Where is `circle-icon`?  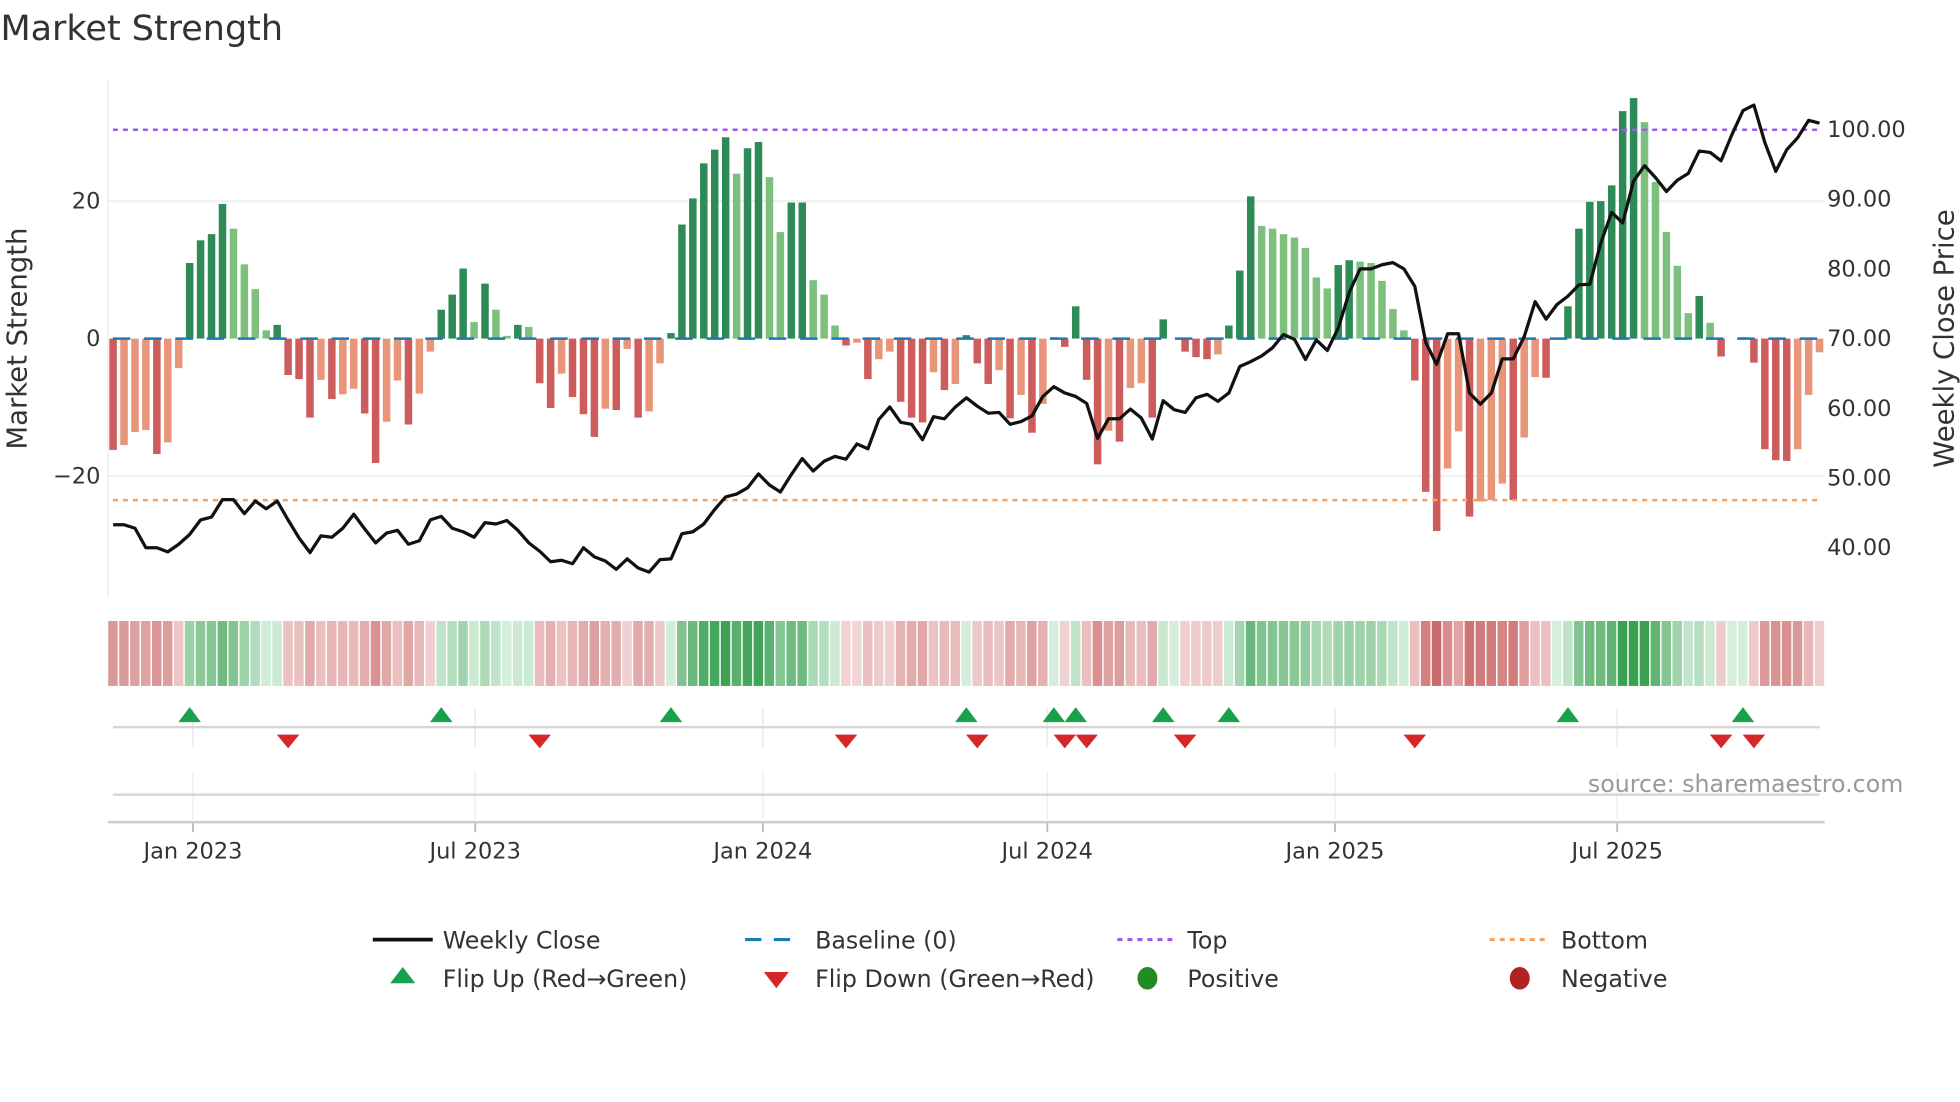
circle-icon is located at coordinates (1519, 978).